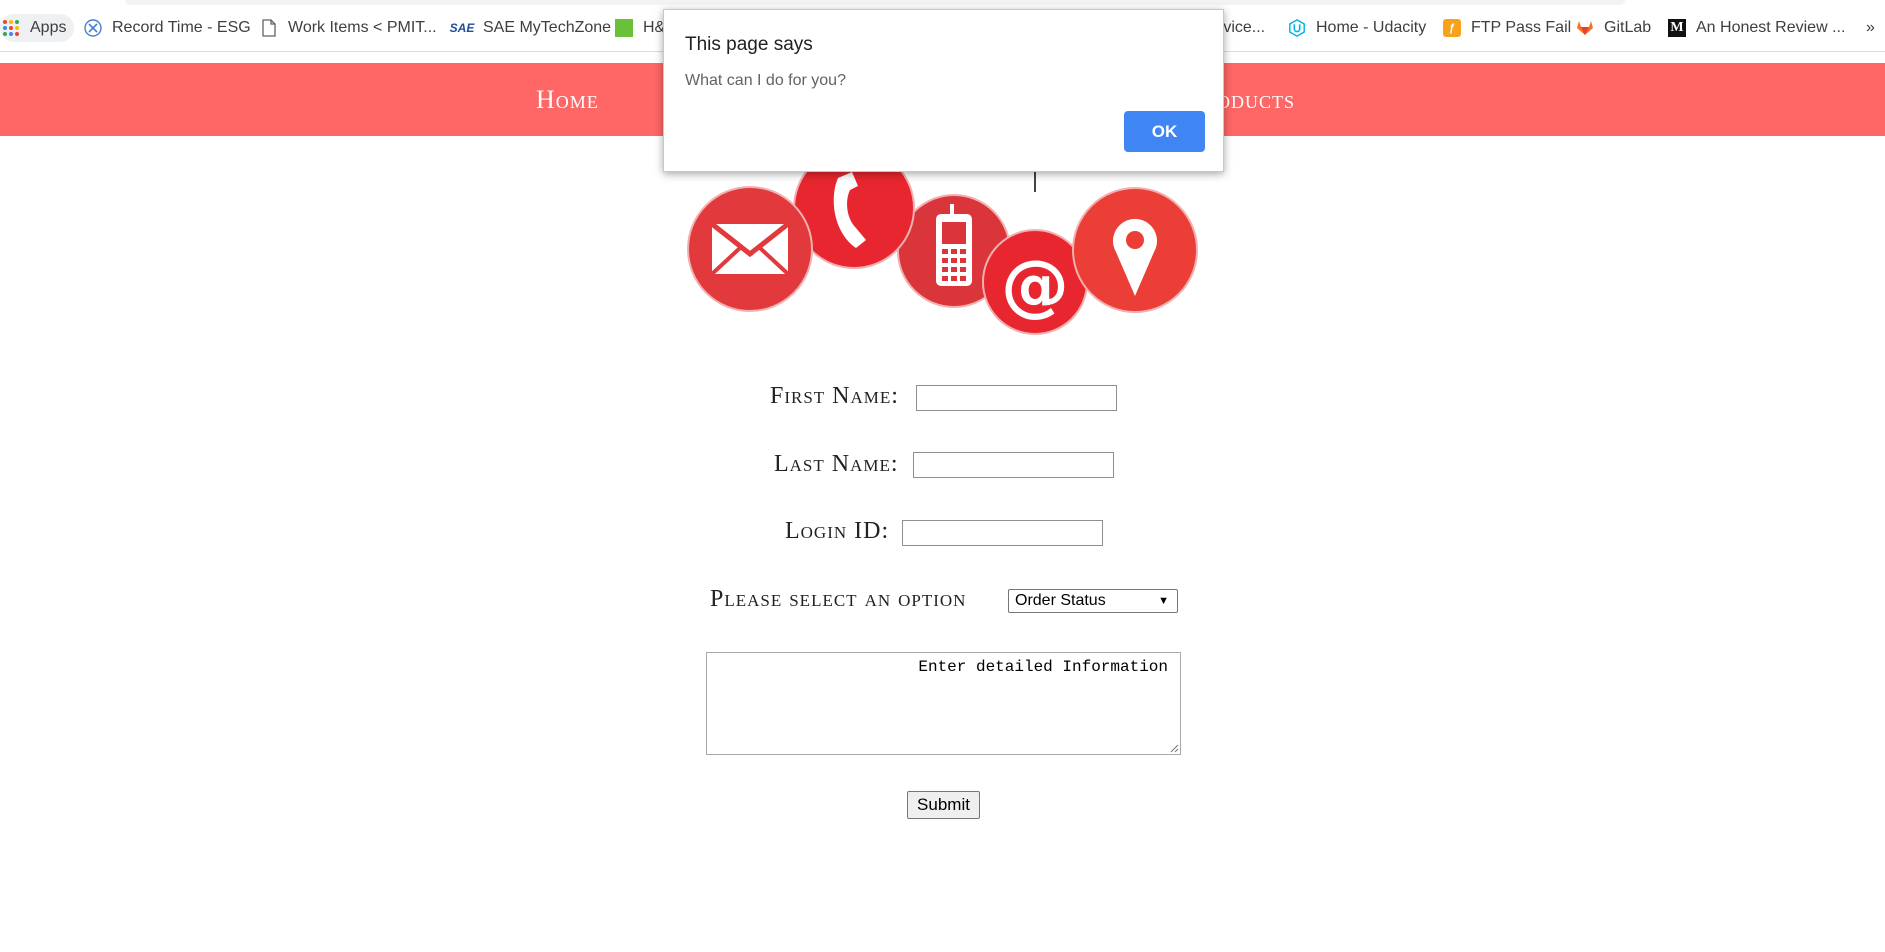  What do you see at coordinates (181, 27) in the screenshot?
I see `bookmark-label: Record Time - ESG` at bounding box center [181, 27].